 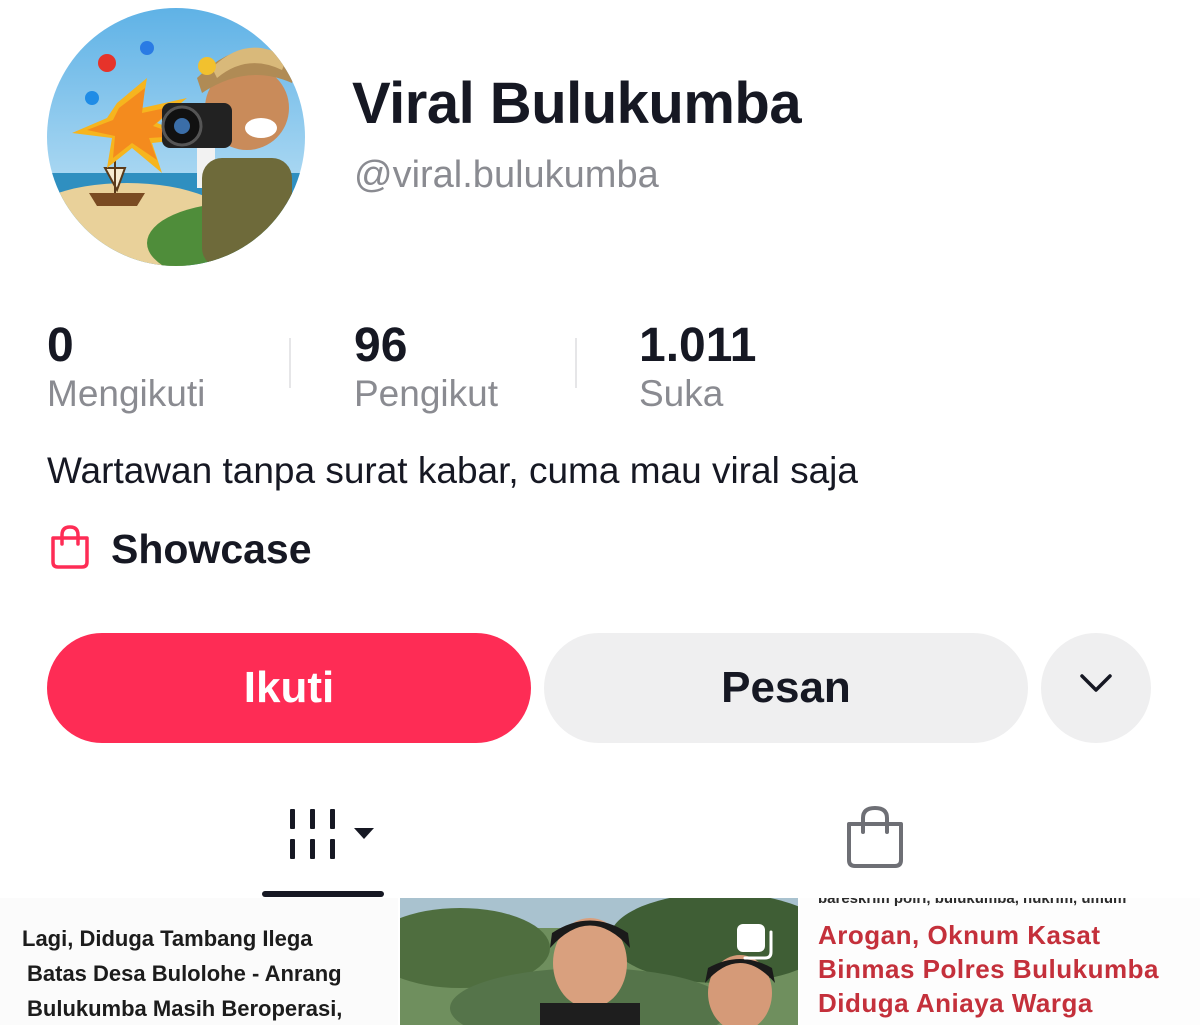 I want to click on showcase-link: Showcase, so click(x=179, y=549).